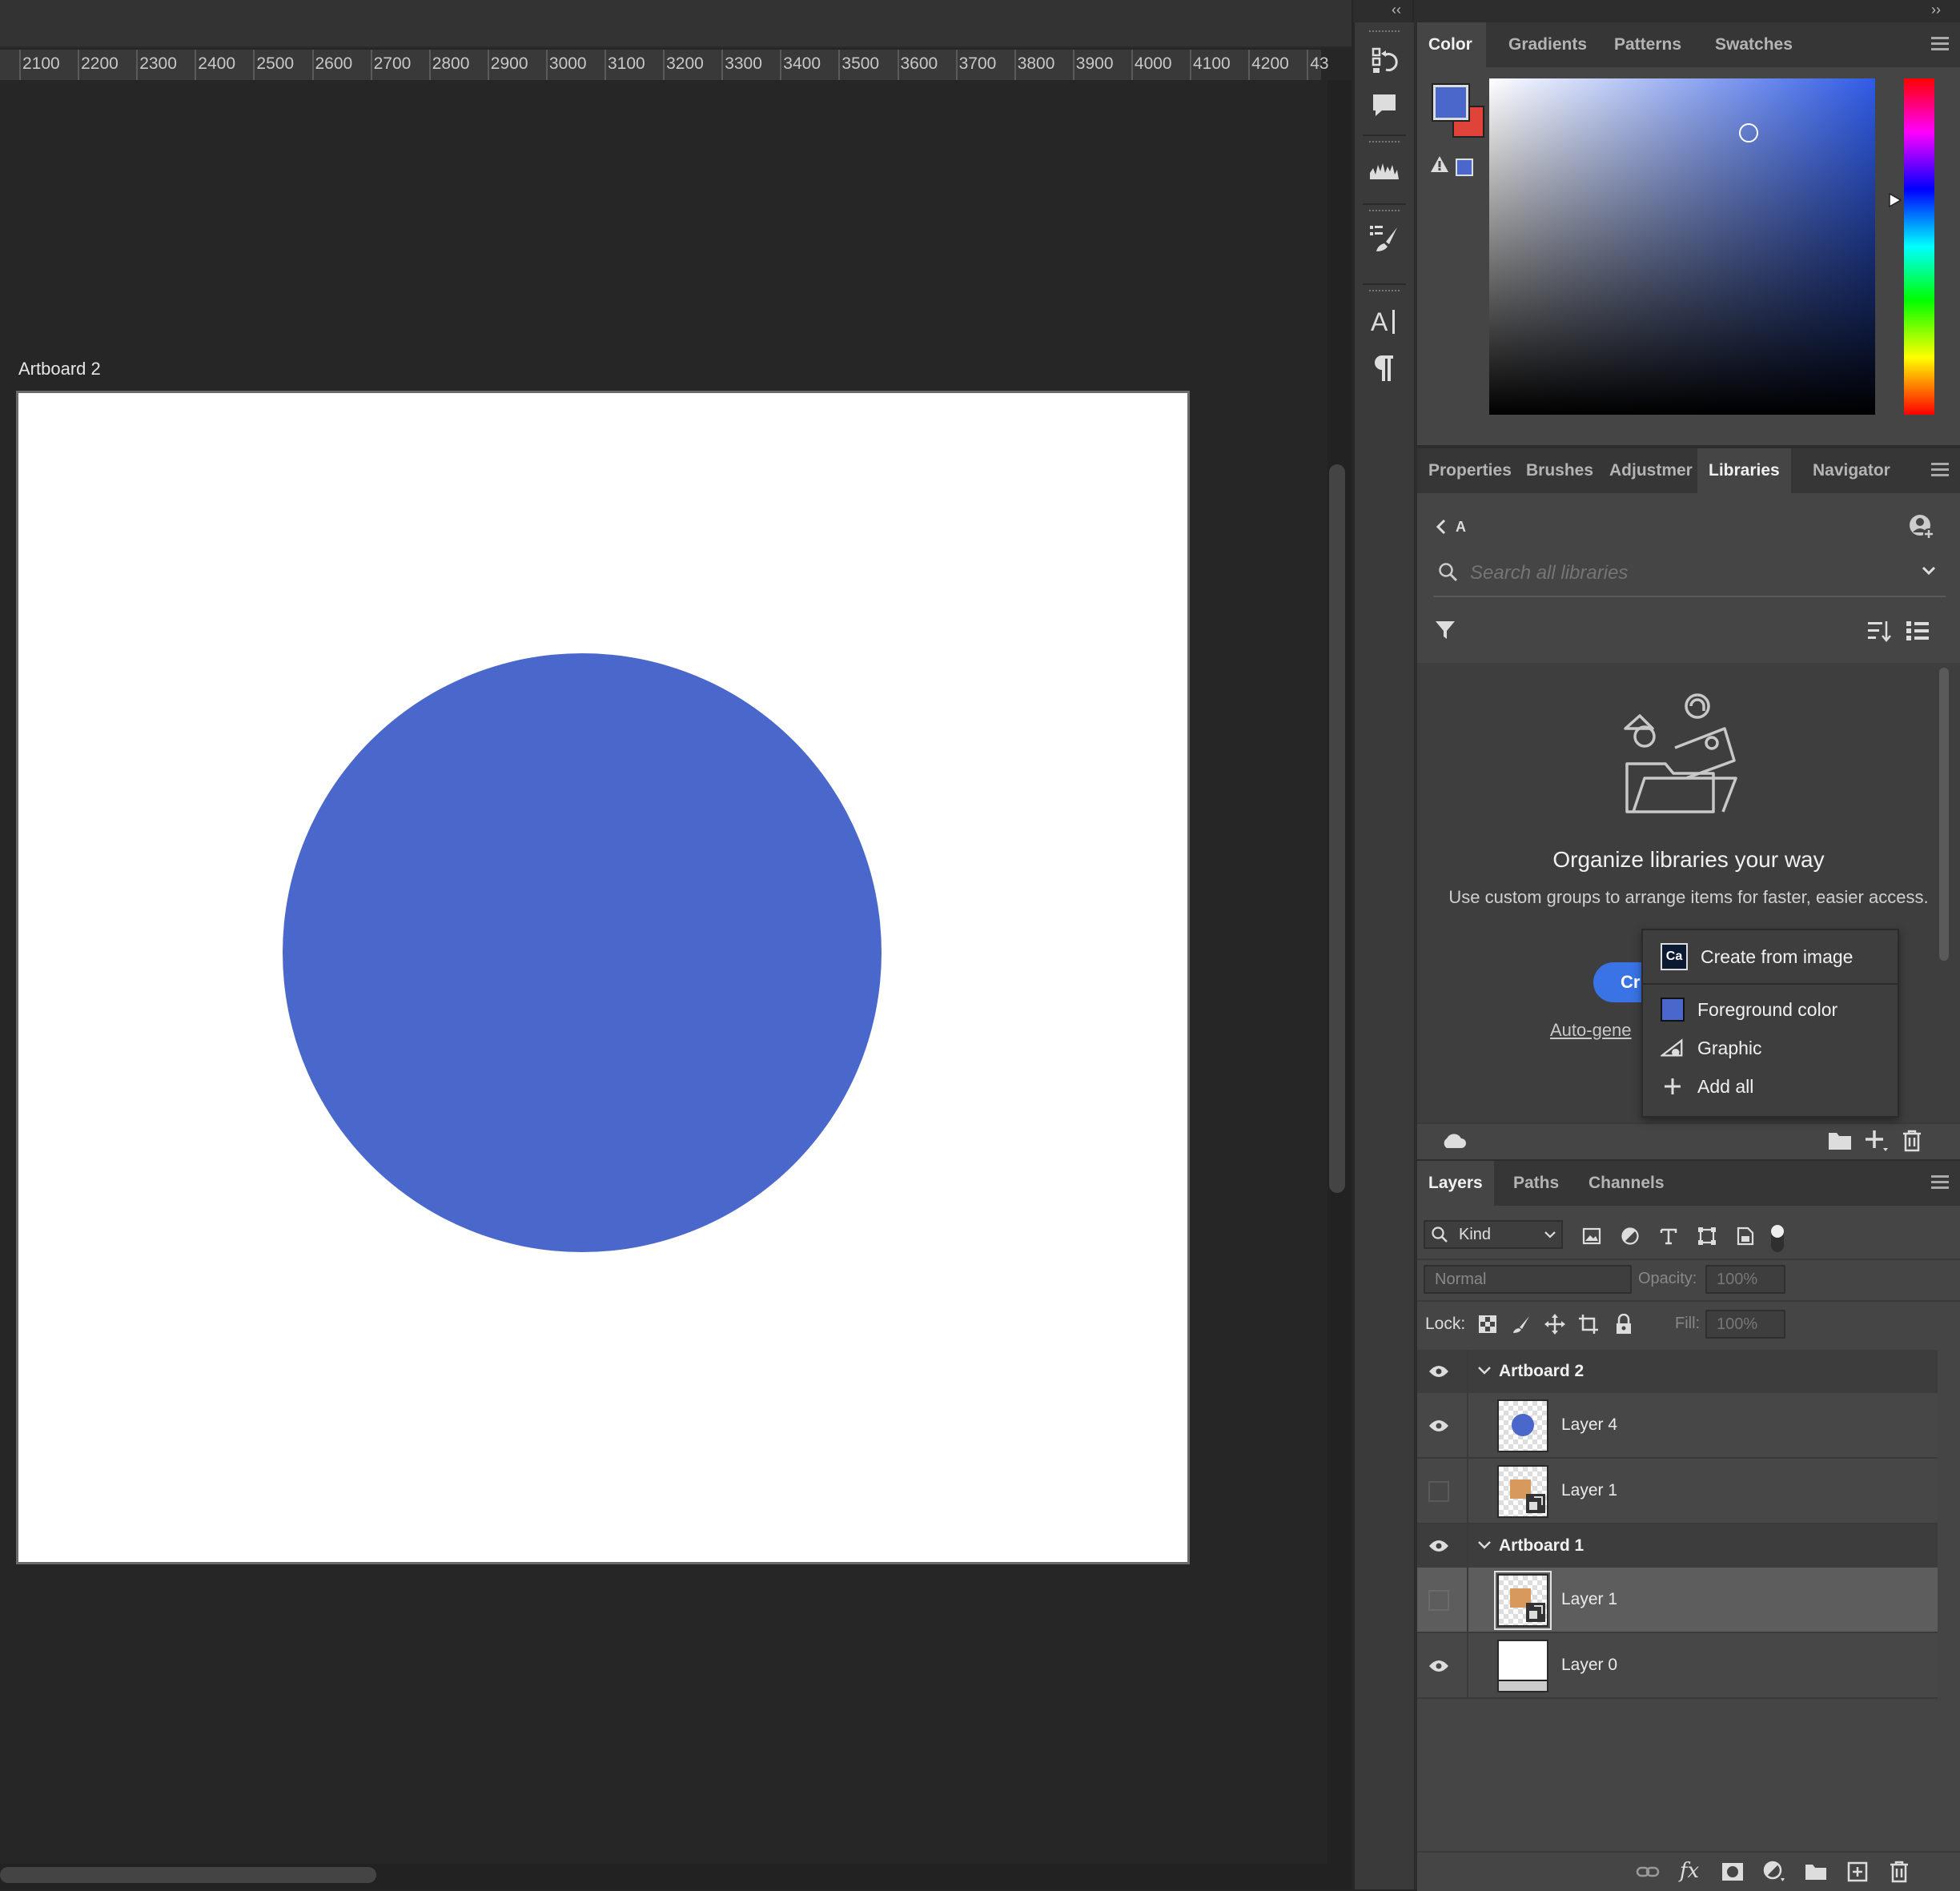  Describe the element at coordinates (1771, 1086) in the screenshot. I see `menu-item-add-all: Add all` at that location.